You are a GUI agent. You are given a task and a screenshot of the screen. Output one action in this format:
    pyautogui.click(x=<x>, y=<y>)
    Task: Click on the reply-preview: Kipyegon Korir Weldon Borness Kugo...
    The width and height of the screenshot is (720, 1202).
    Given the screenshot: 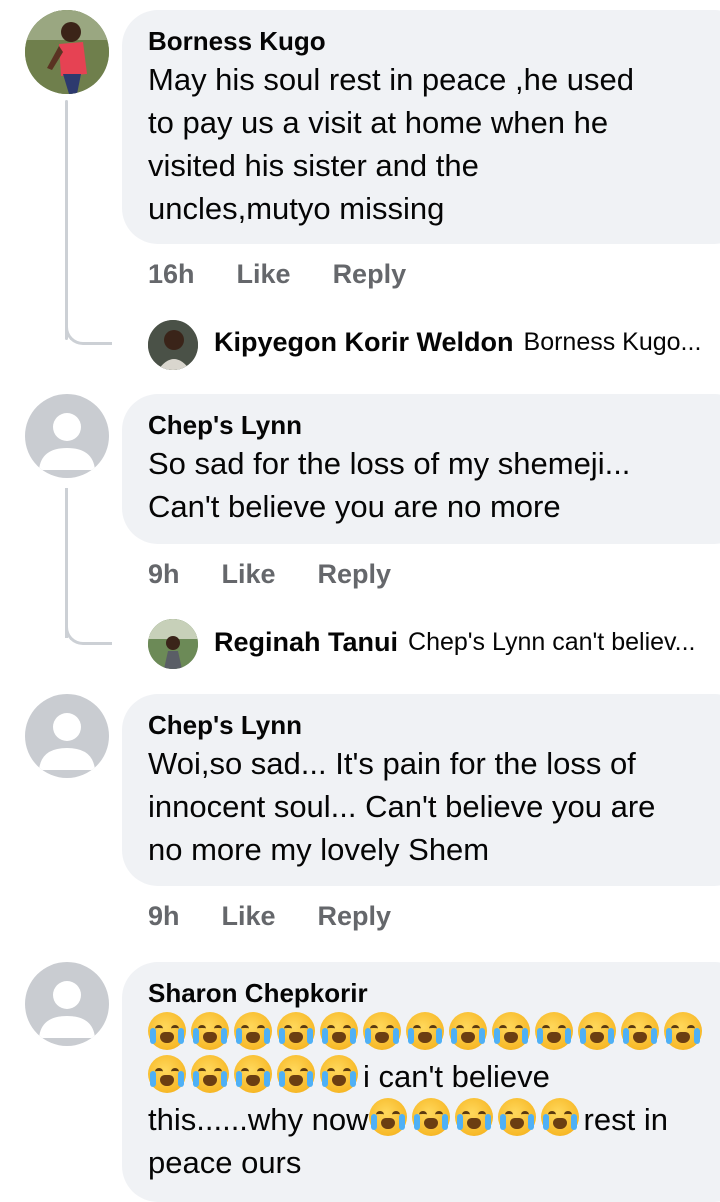 What is the action you would take?
    pyautogui.click(x=424, y=342)
    